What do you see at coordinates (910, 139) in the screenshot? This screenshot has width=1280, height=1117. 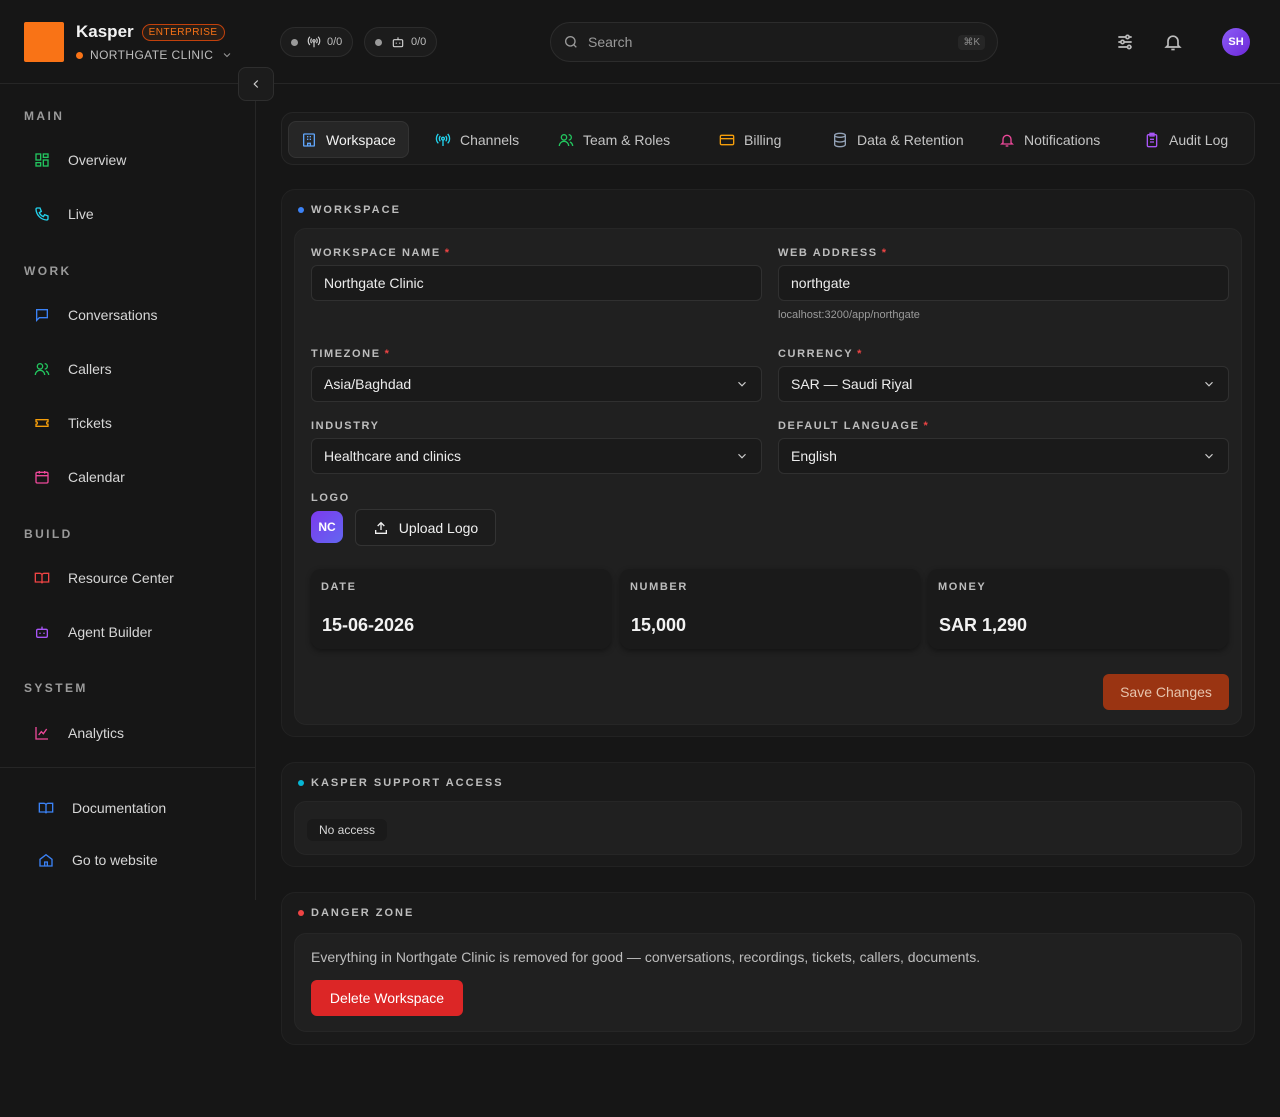 I see `tab-label: Data & Retention` at bounding box center [910, 139].